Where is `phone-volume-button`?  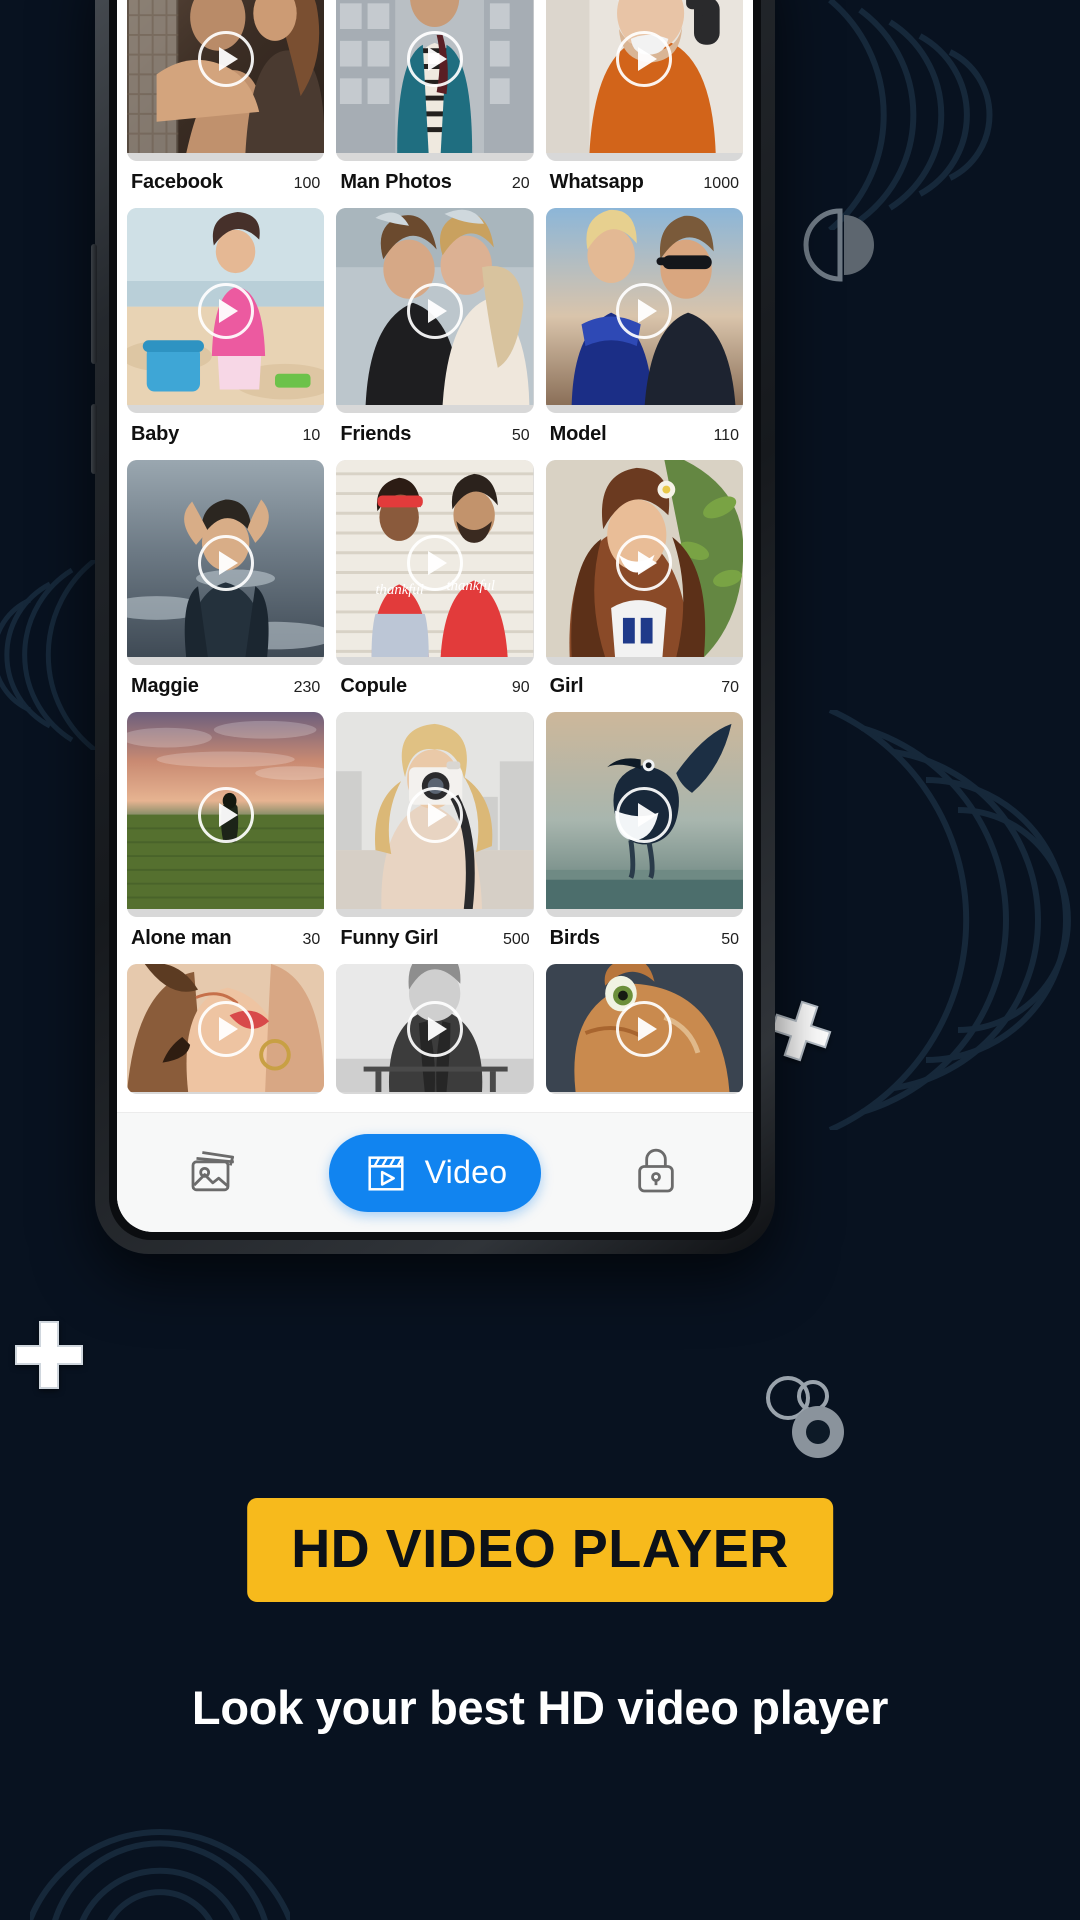
phone-volume-button is located at coordinates (94, 304).